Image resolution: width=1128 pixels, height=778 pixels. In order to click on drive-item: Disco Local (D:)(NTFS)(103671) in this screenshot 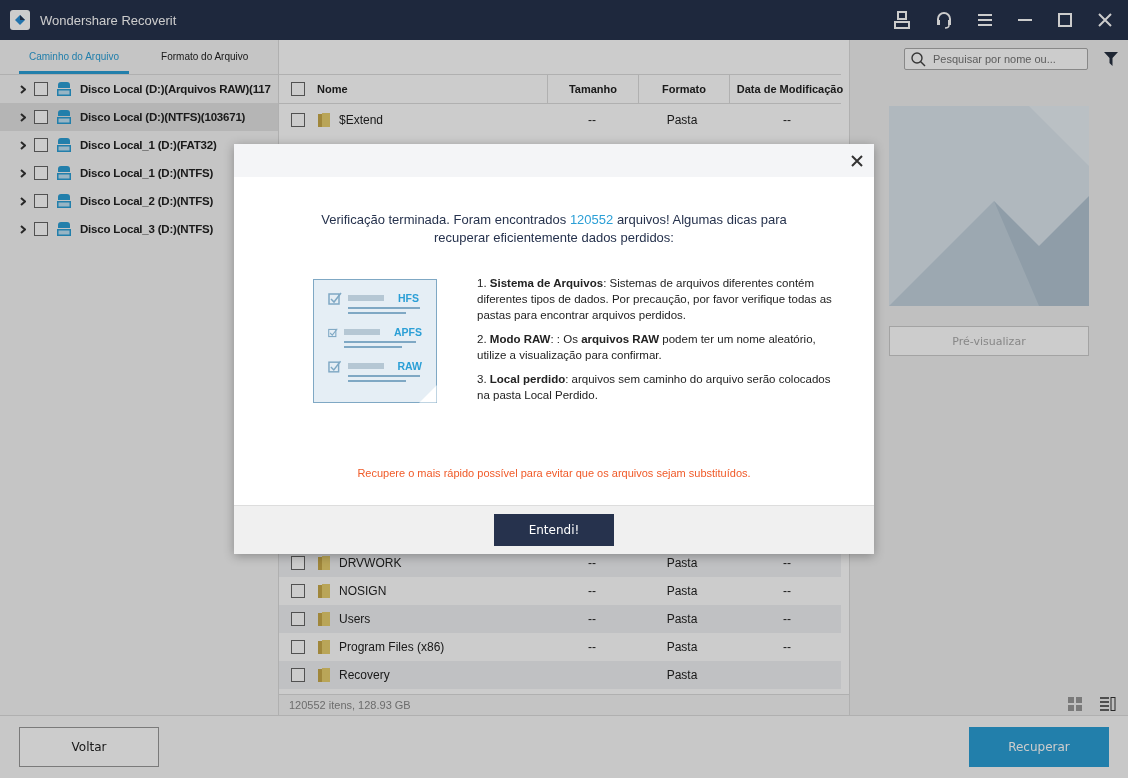, I will do `click(139, 117)`.